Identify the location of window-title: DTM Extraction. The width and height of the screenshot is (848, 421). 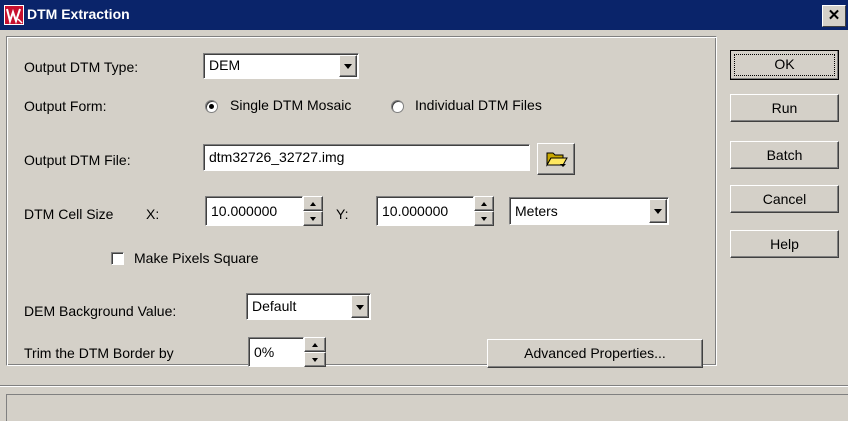
(78, 14).